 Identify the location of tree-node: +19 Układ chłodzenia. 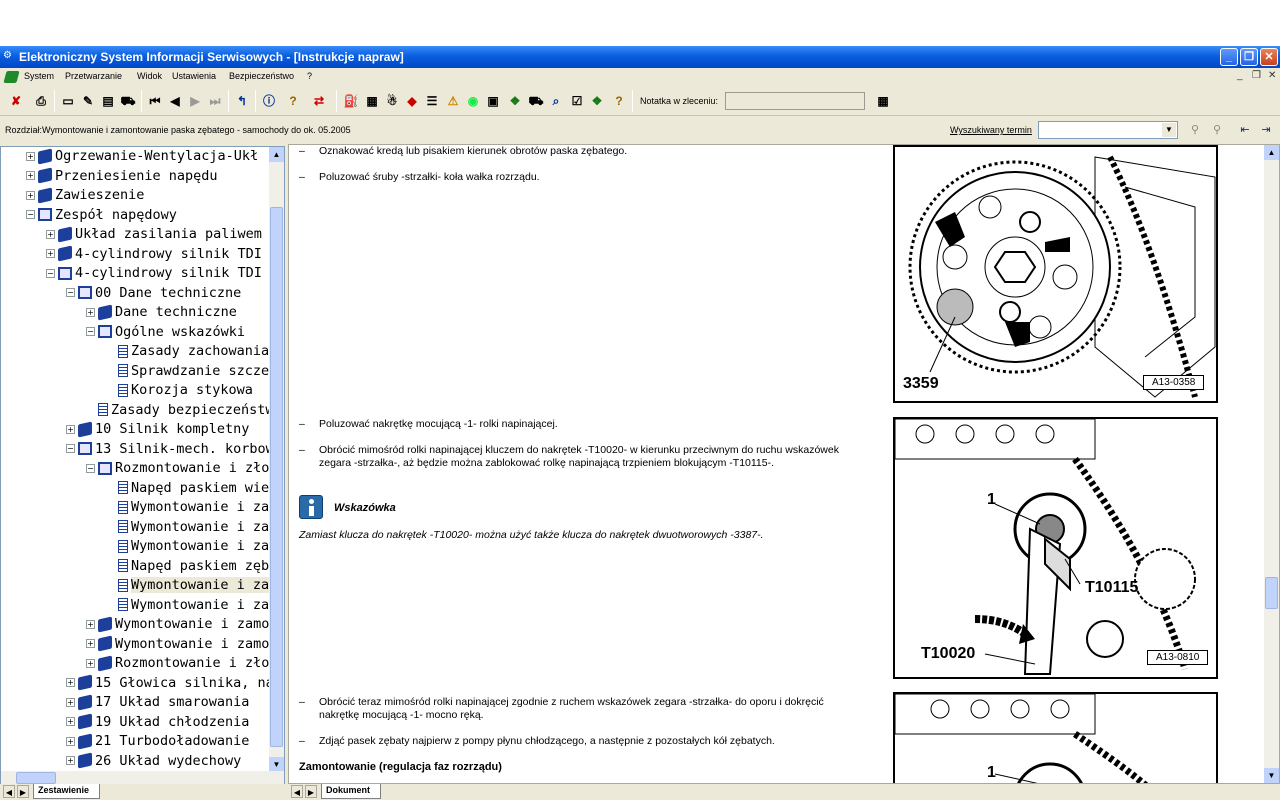
(157, 722).